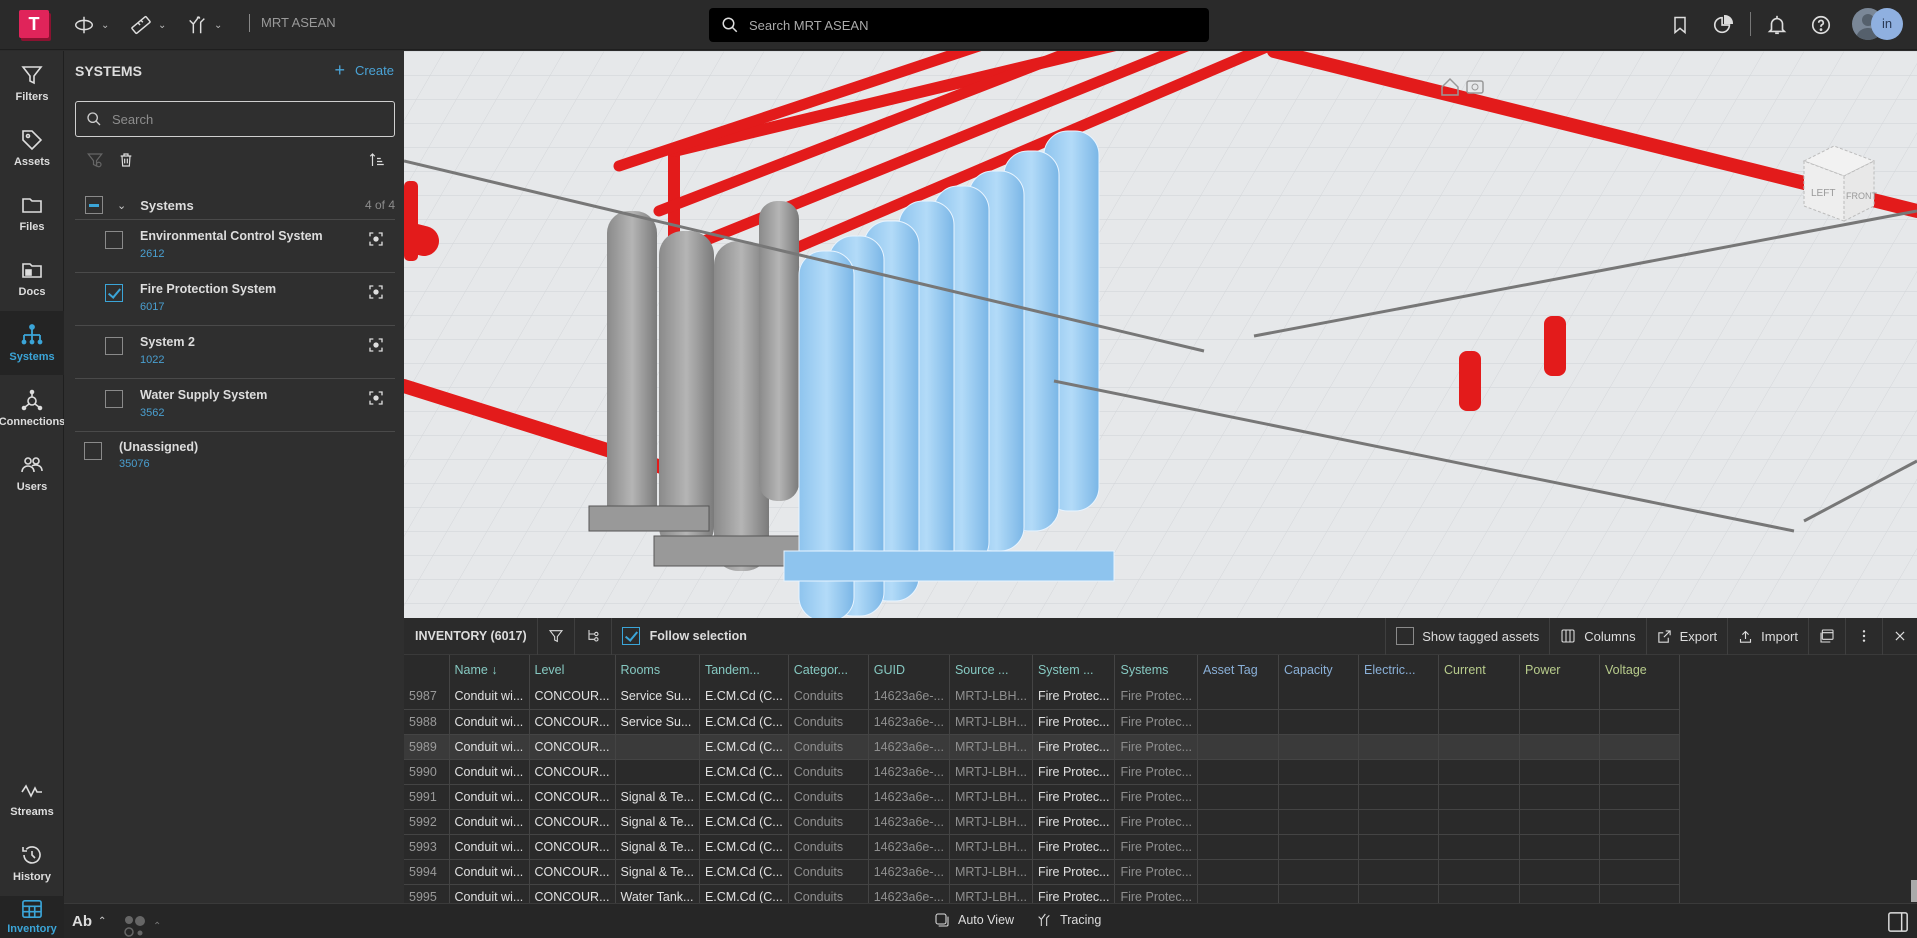 This screenshot has height=938, width=1917. I want to click on system-row: Fire Protection System 6017, so click(235, 299).